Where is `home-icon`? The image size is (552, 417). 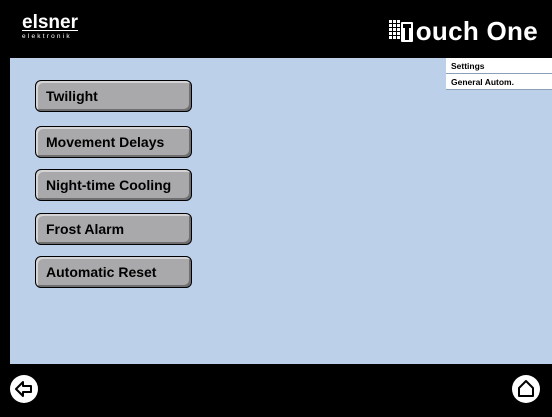 home-icon is located at coordinates (526, 388).